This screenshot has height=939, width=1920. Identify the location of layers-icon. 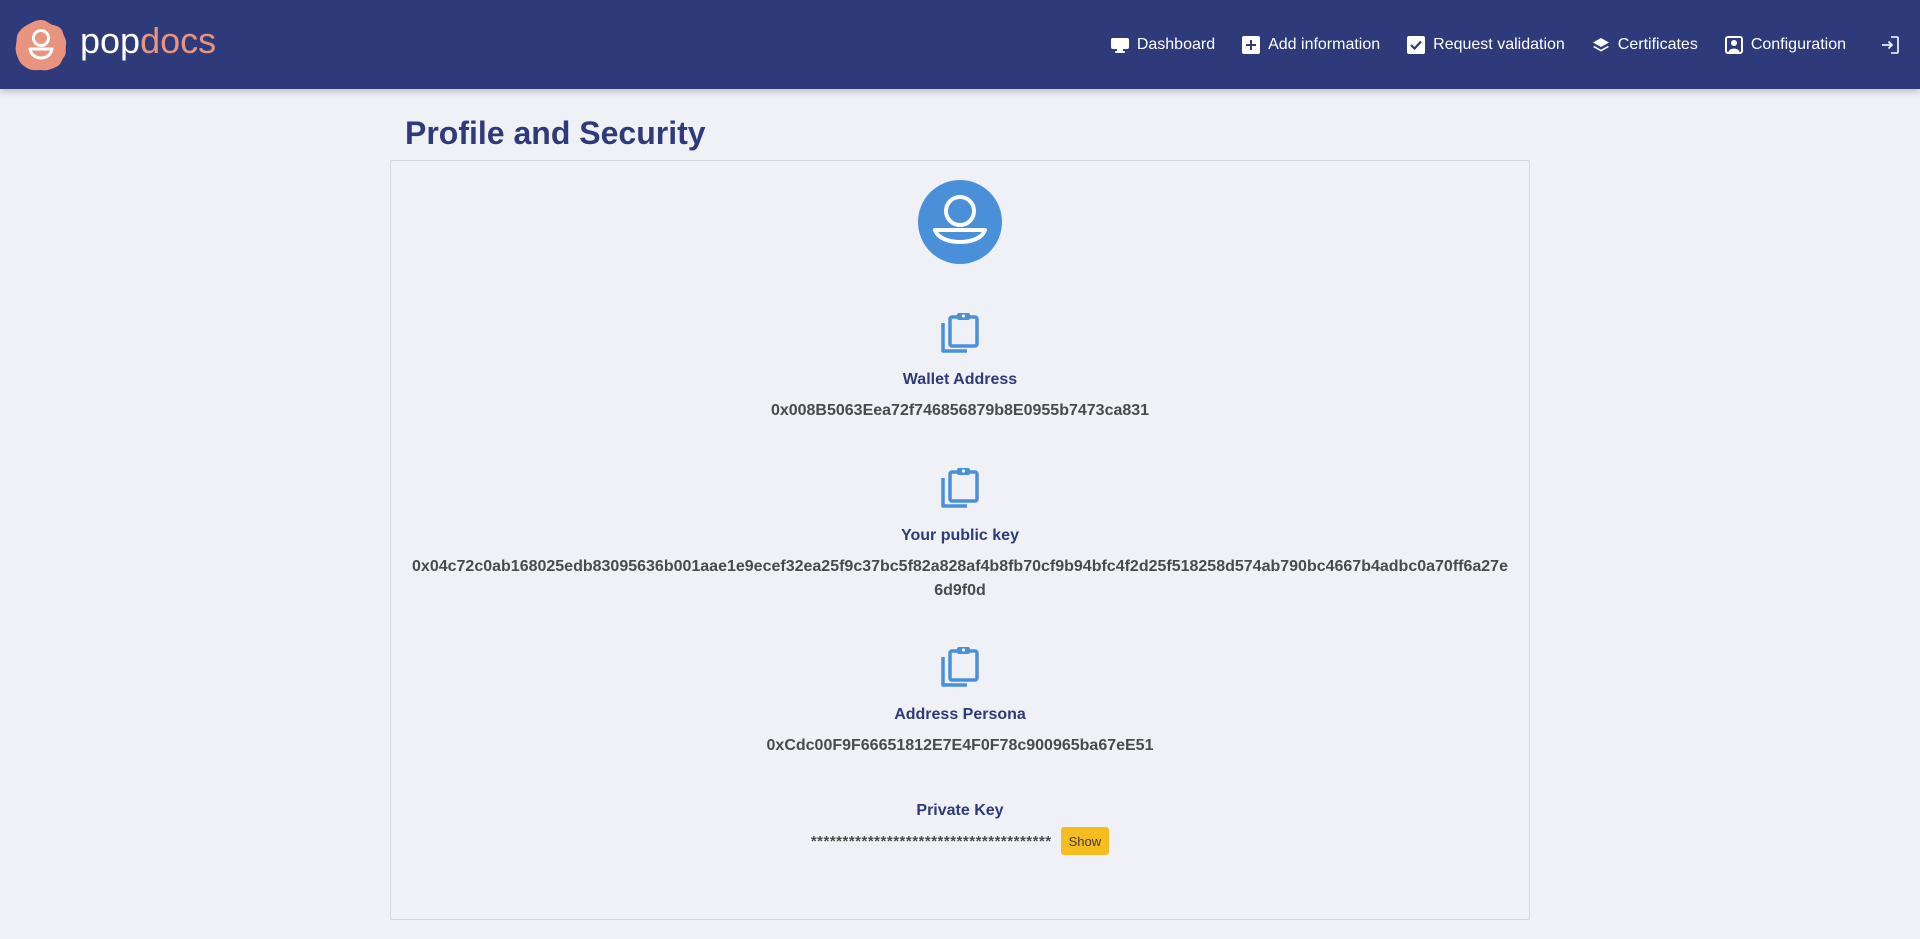
(1601, 45).